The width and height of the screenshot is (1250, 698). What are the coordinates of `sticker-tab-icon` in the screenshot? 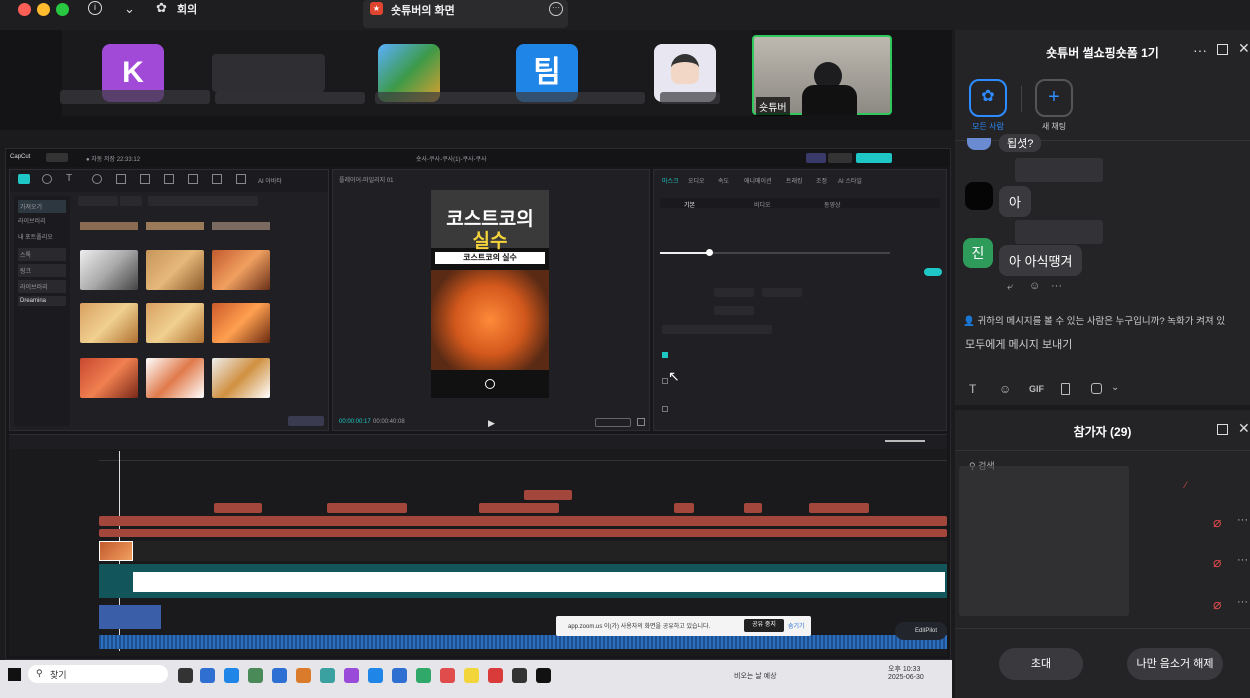 It's located at (97, 179).